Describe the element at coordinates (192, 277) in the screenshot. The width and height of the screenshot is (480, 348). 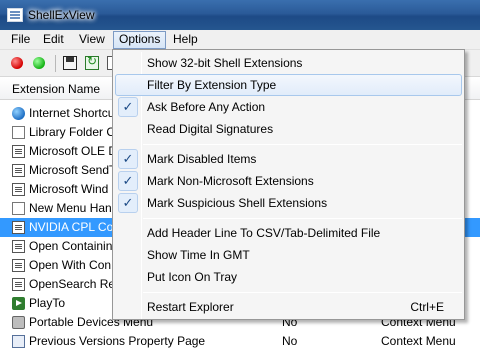
I see `menu-item-label: Put Icon On Tray` at that location.